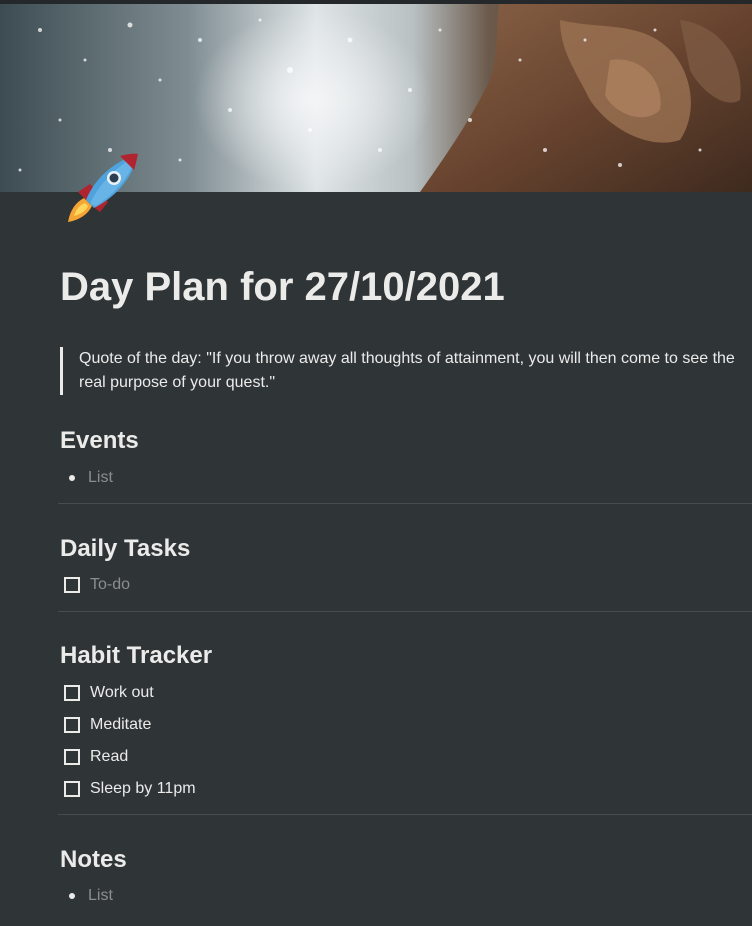  I want to click on todo-placeholder: To-do, so click(110, 584).